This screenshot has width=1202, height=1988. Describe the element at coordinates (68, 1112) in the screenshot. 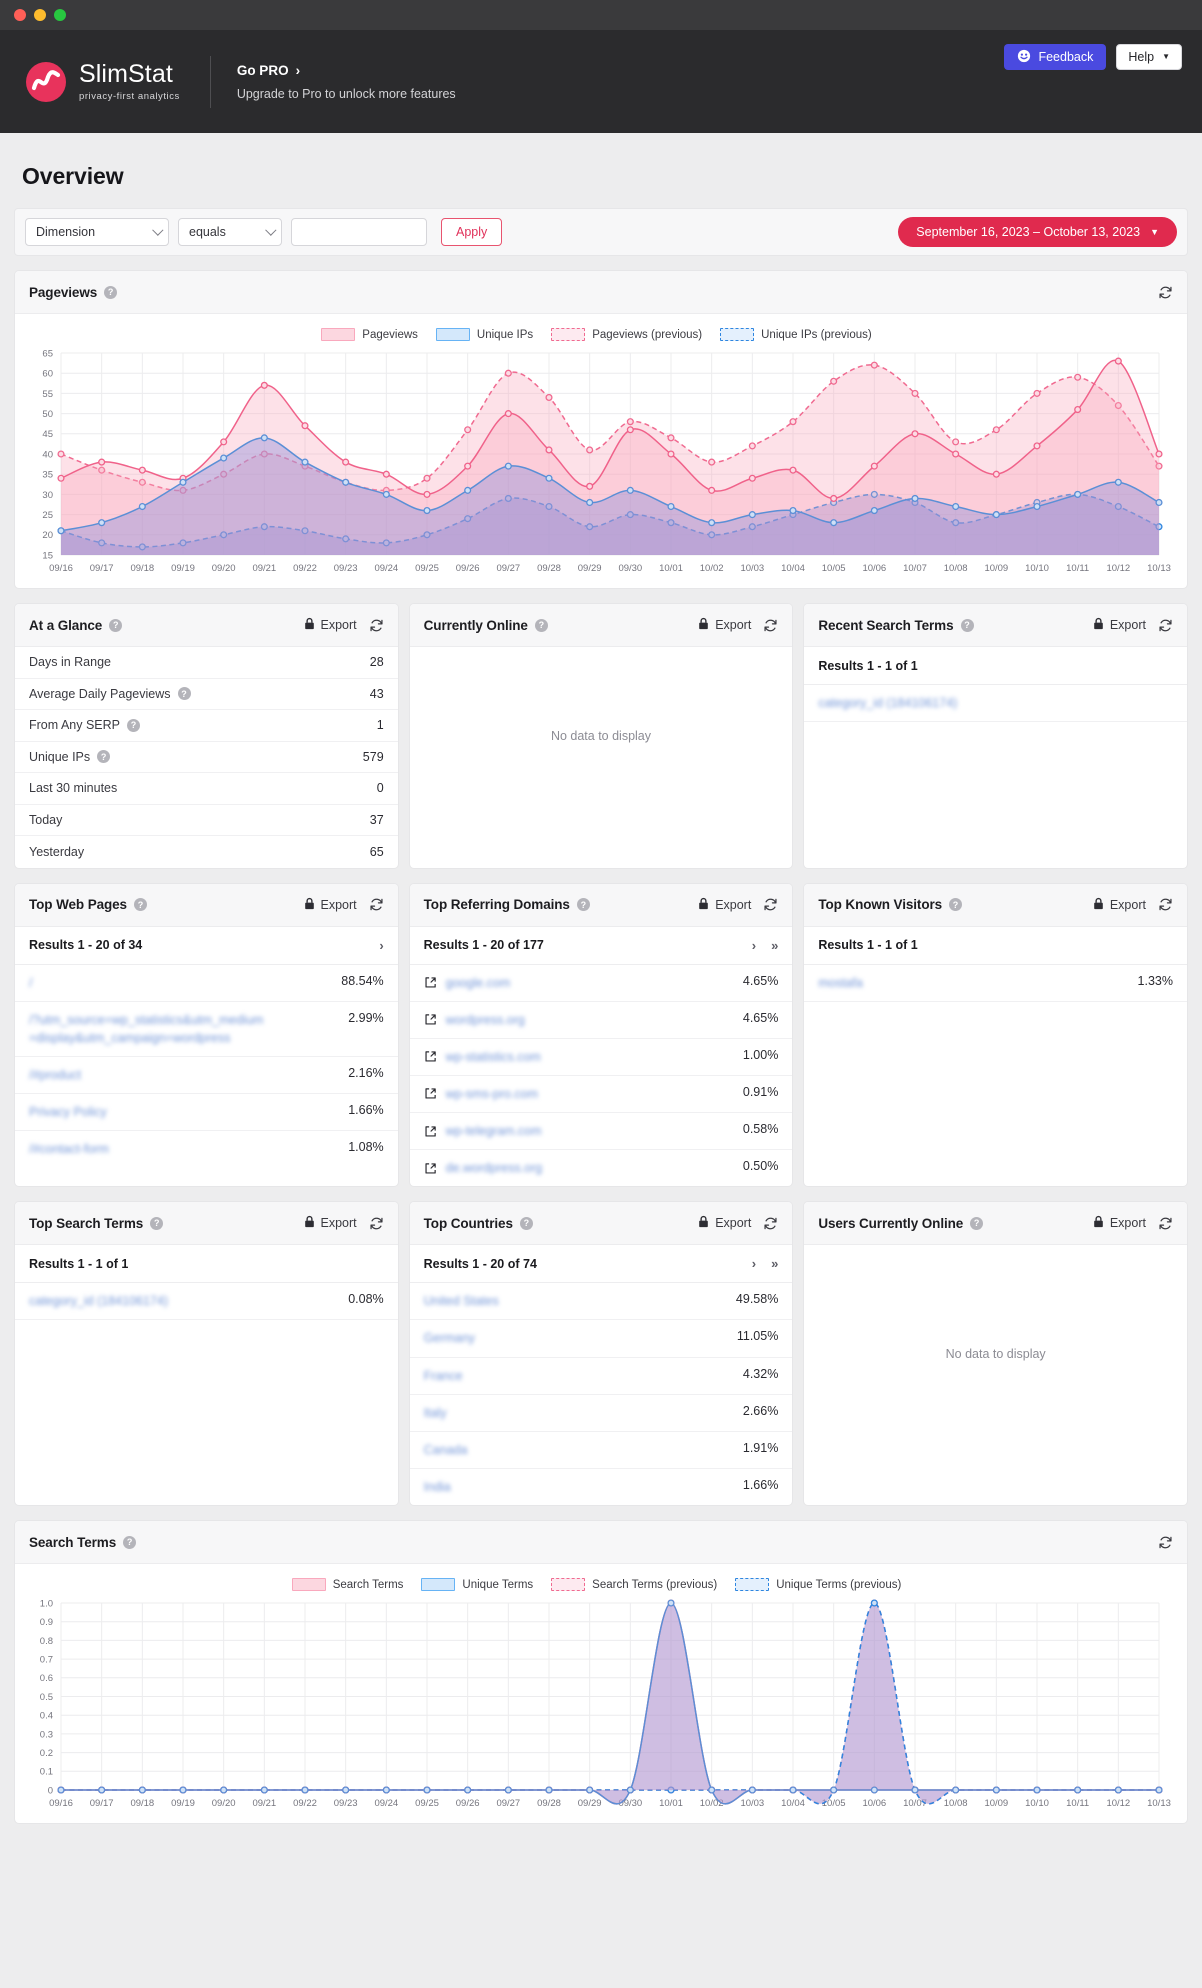

I see `row-link: Privacy Policy` at that location.